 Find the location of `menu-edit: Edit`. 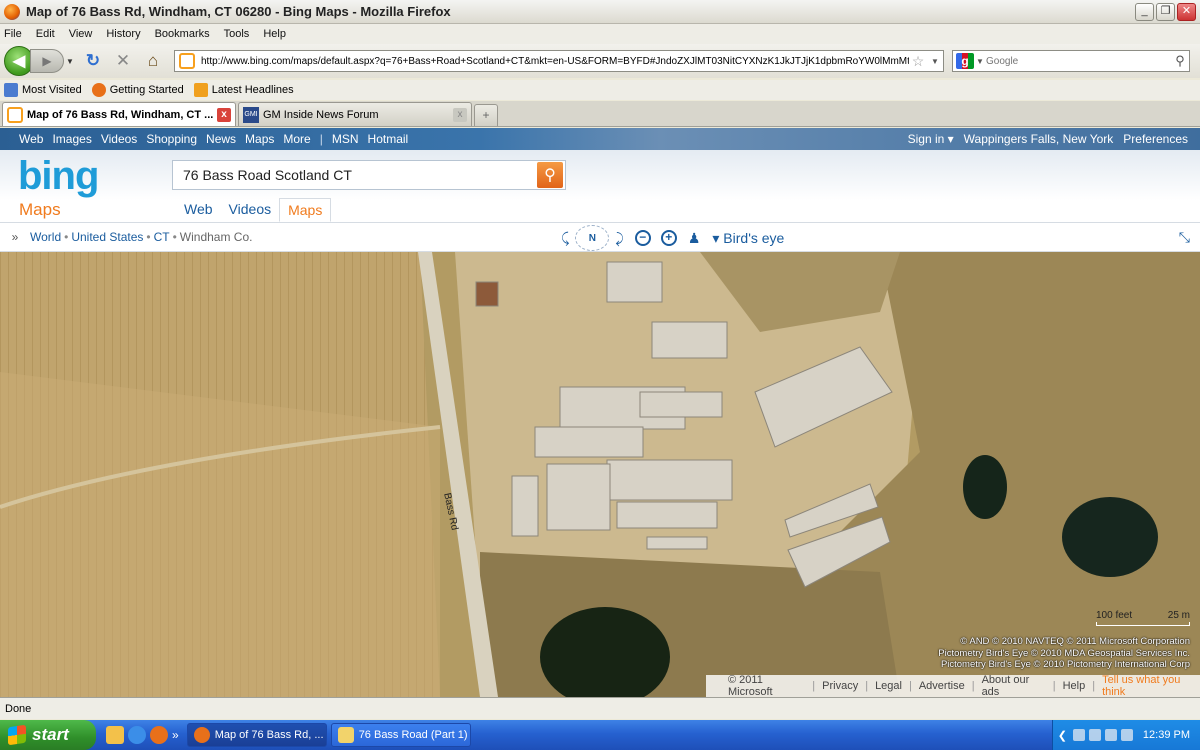

menu-edit: Edit is located at coordinates (45, 34).